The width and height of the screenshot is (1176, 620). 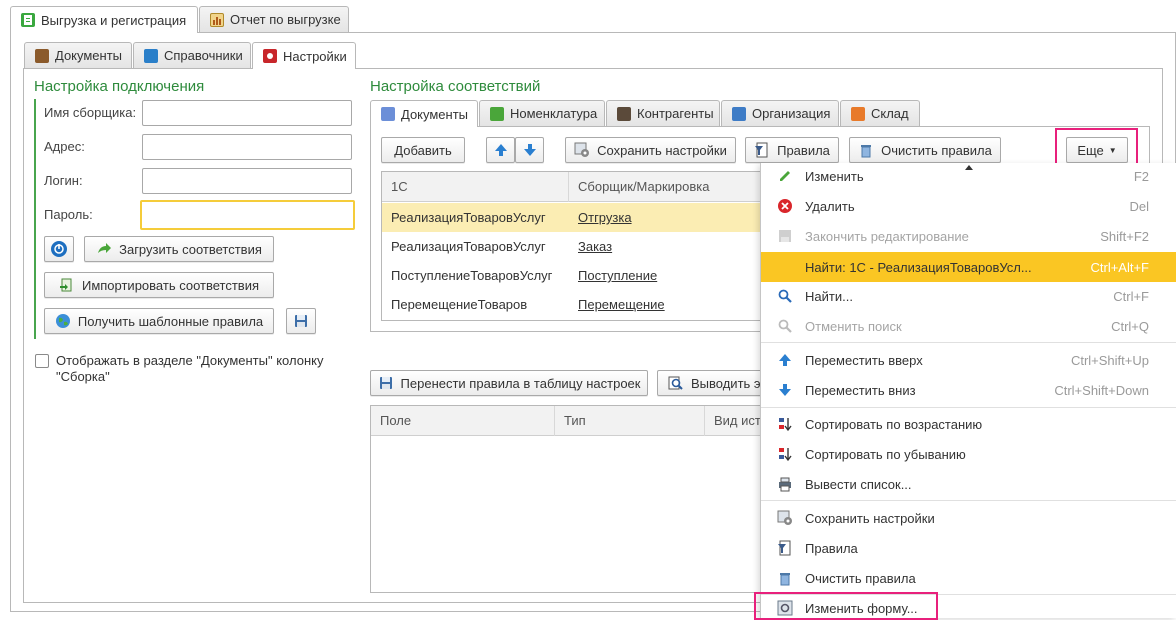 What do you see at coordinates (463, 421) in the screenshot?
I see `column-header-field: Поле` at bounding box center [463, 421].